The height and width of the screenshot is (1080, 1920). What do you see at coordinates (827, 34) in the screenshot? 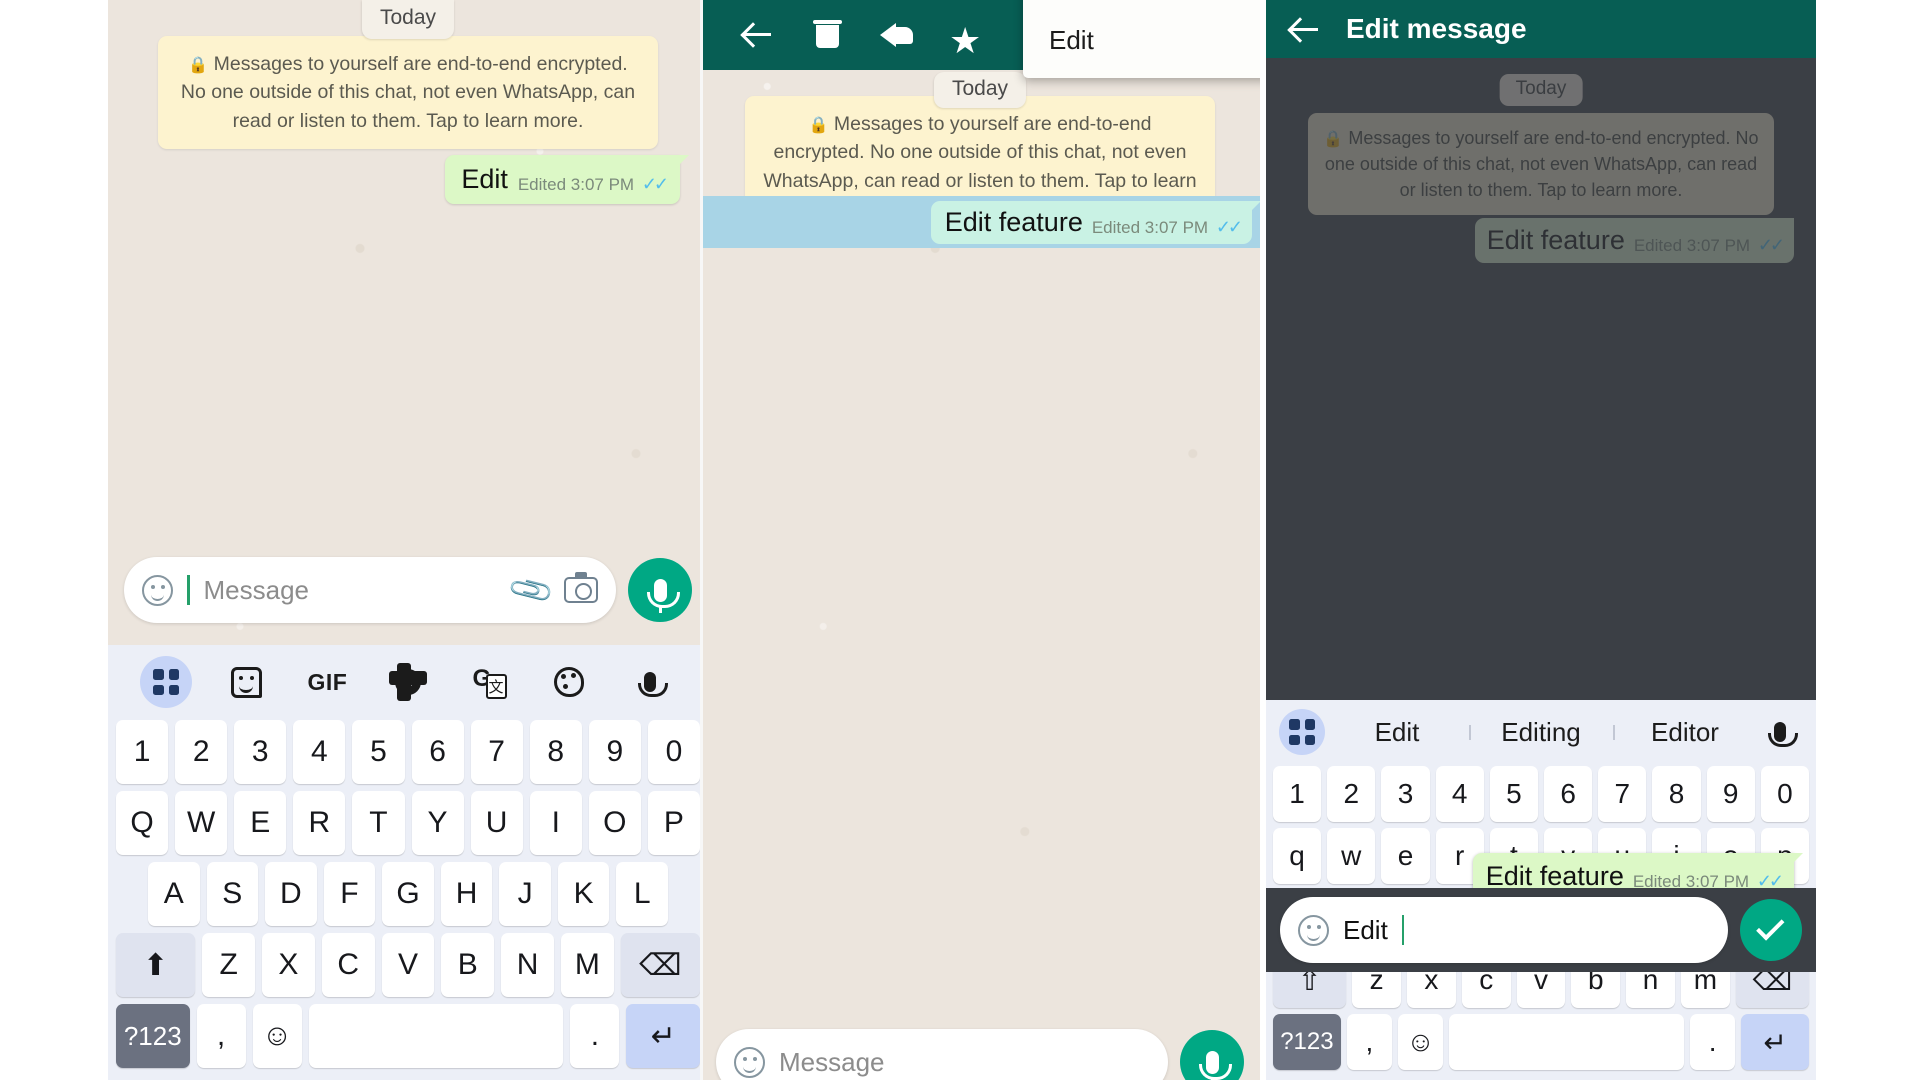
I see `trash-icon` at bounding box center [827, 34].